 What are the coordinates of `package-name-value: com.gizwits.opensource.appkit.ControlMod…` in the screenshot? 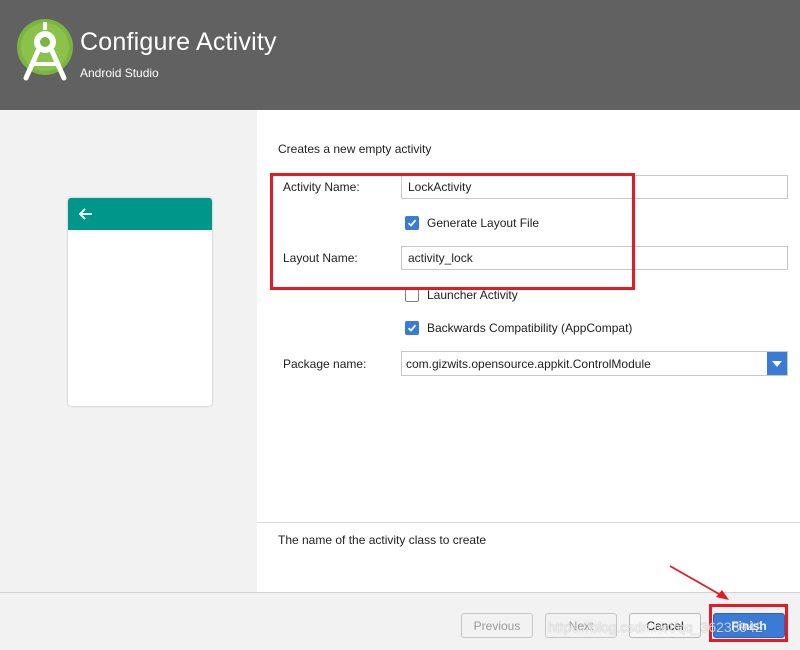 It's located at (528, 364).